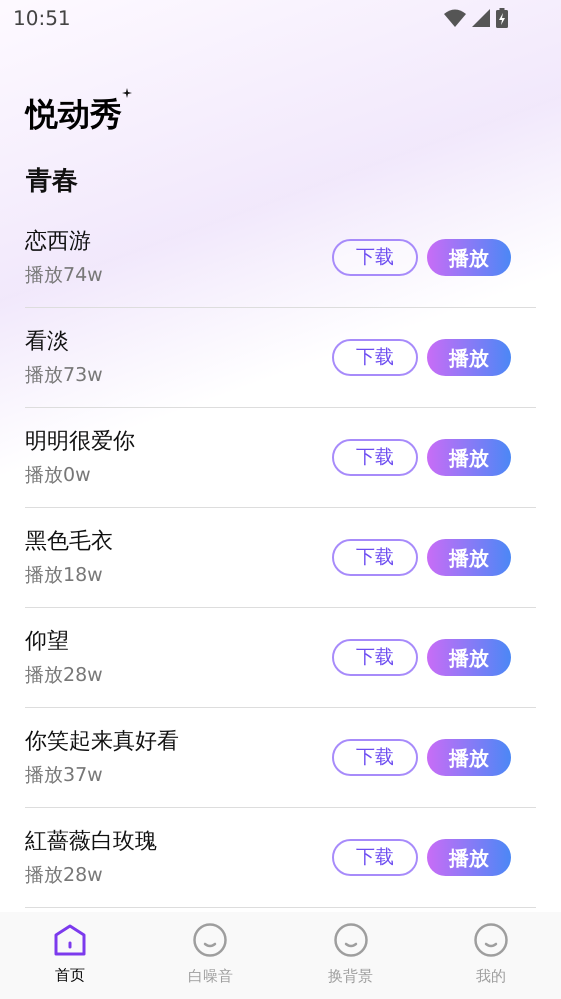 The image size is (561, 999). Describe the element at coordinates (64, 775) in the screenshot. I see `play-count: 播放37w` at that location.